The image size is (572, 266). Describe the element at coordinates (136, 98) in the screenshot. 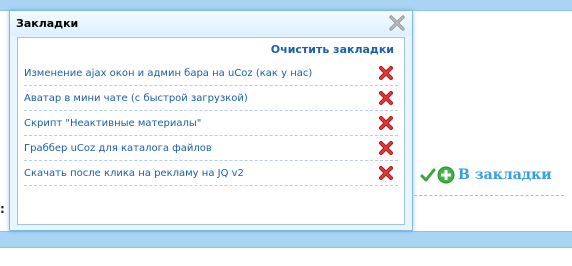

I see `bookmark-link: Аватар в мини чате (с быстрой загрузкой)` at that location.